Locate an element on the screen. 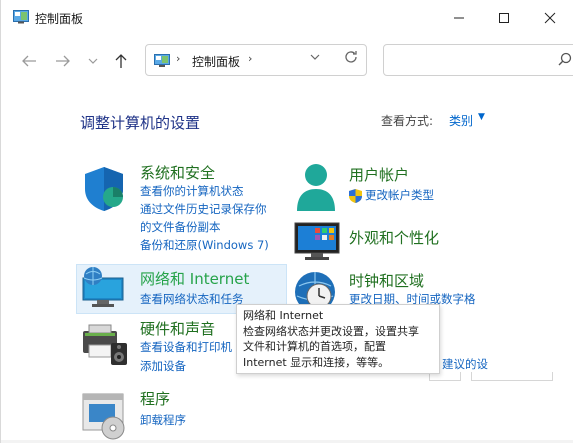  close-icon is located at coordinates (550, 18).